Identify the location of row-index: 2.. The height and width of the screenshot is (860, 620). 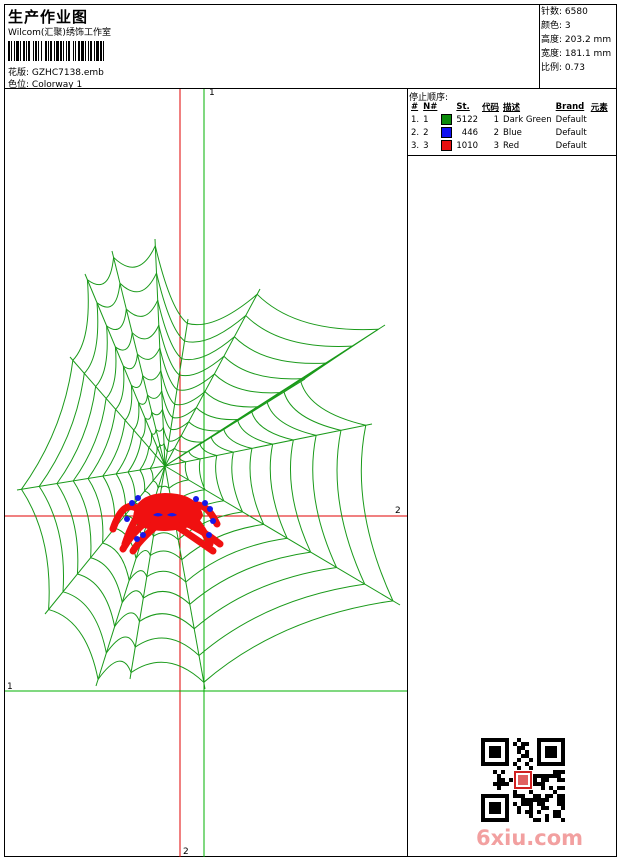
(415, 132).